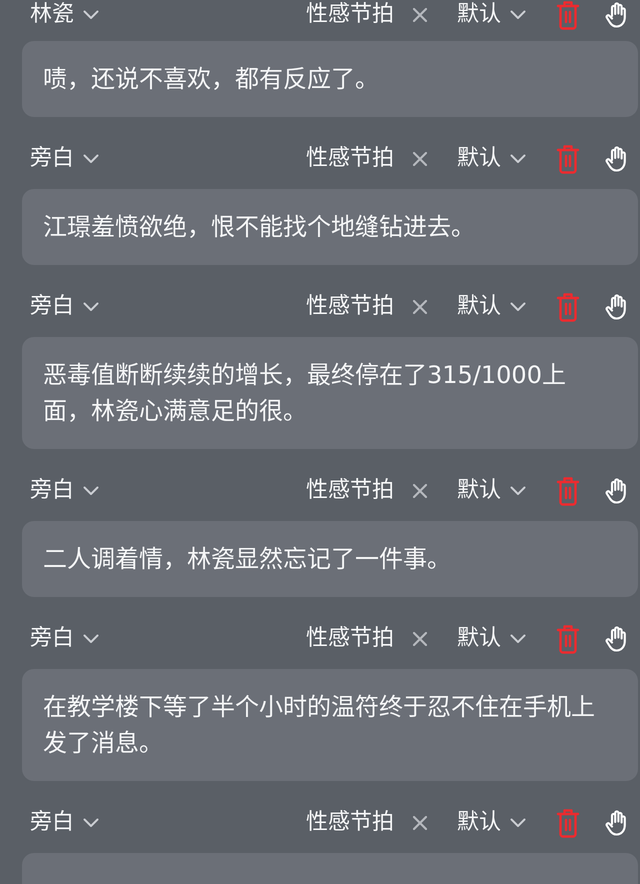 This screenshot has width=640, height=884. What do you see at coordinates (330, 559) in the screenshot?
I see `dialogue-text-box: 二人调着情，林瓷显然忘记了一件事。` at bounding box center [330, 559].